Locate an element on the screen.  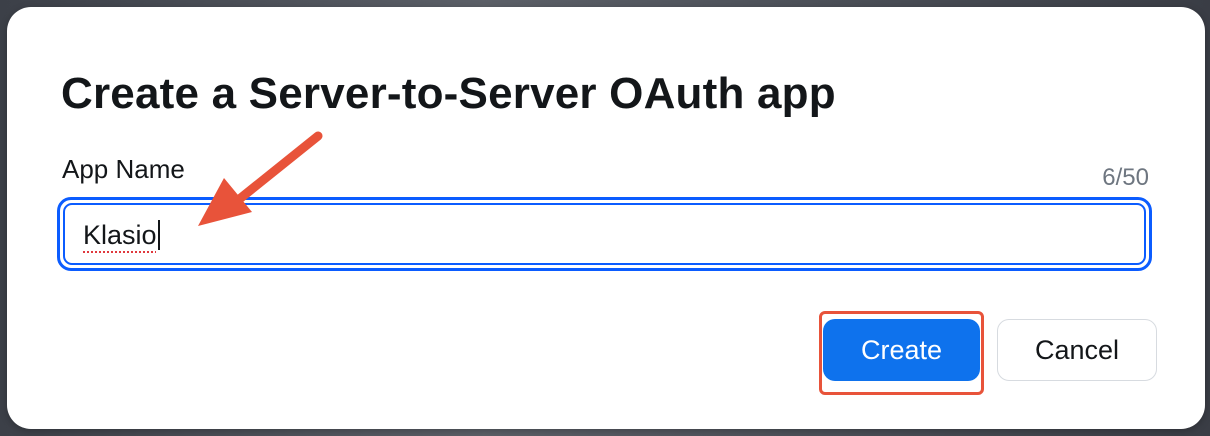
app-name-value: Klasio is located at coordinates (121, 235).